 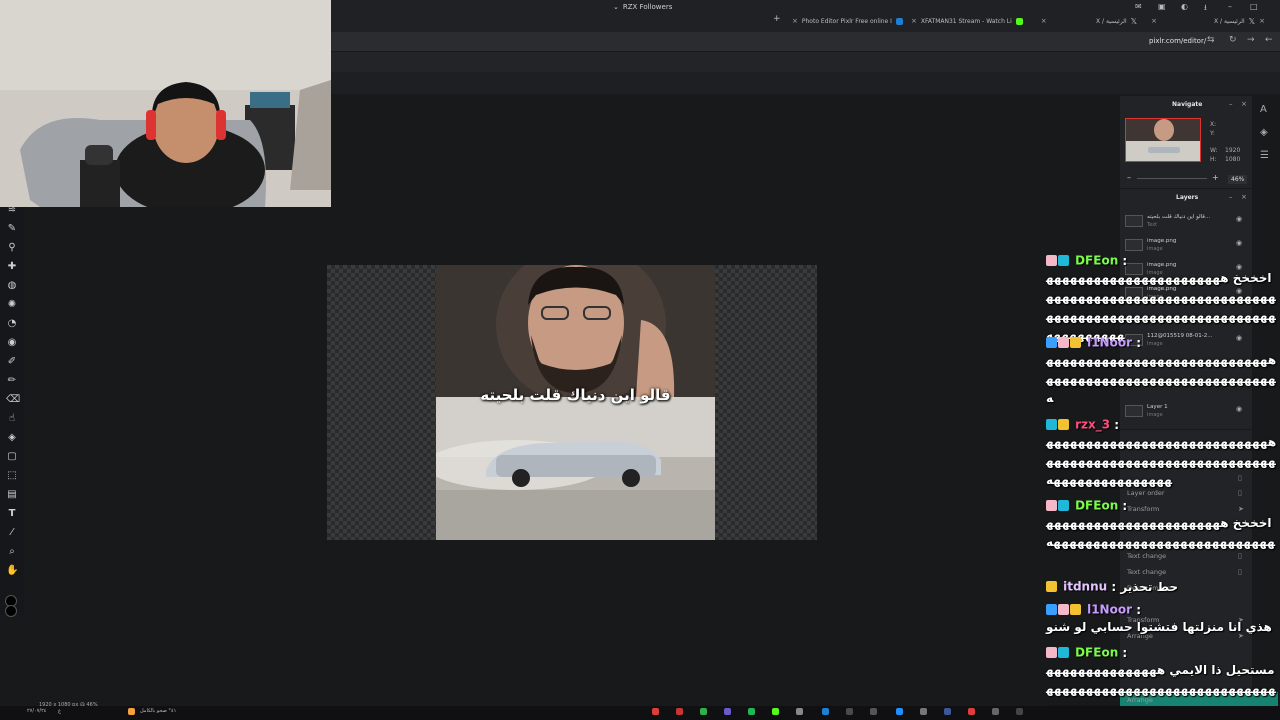 What do you see at coordinates (131, 711) in the screenshot?
I see `weather-icon` at bounding box center [131, 711].